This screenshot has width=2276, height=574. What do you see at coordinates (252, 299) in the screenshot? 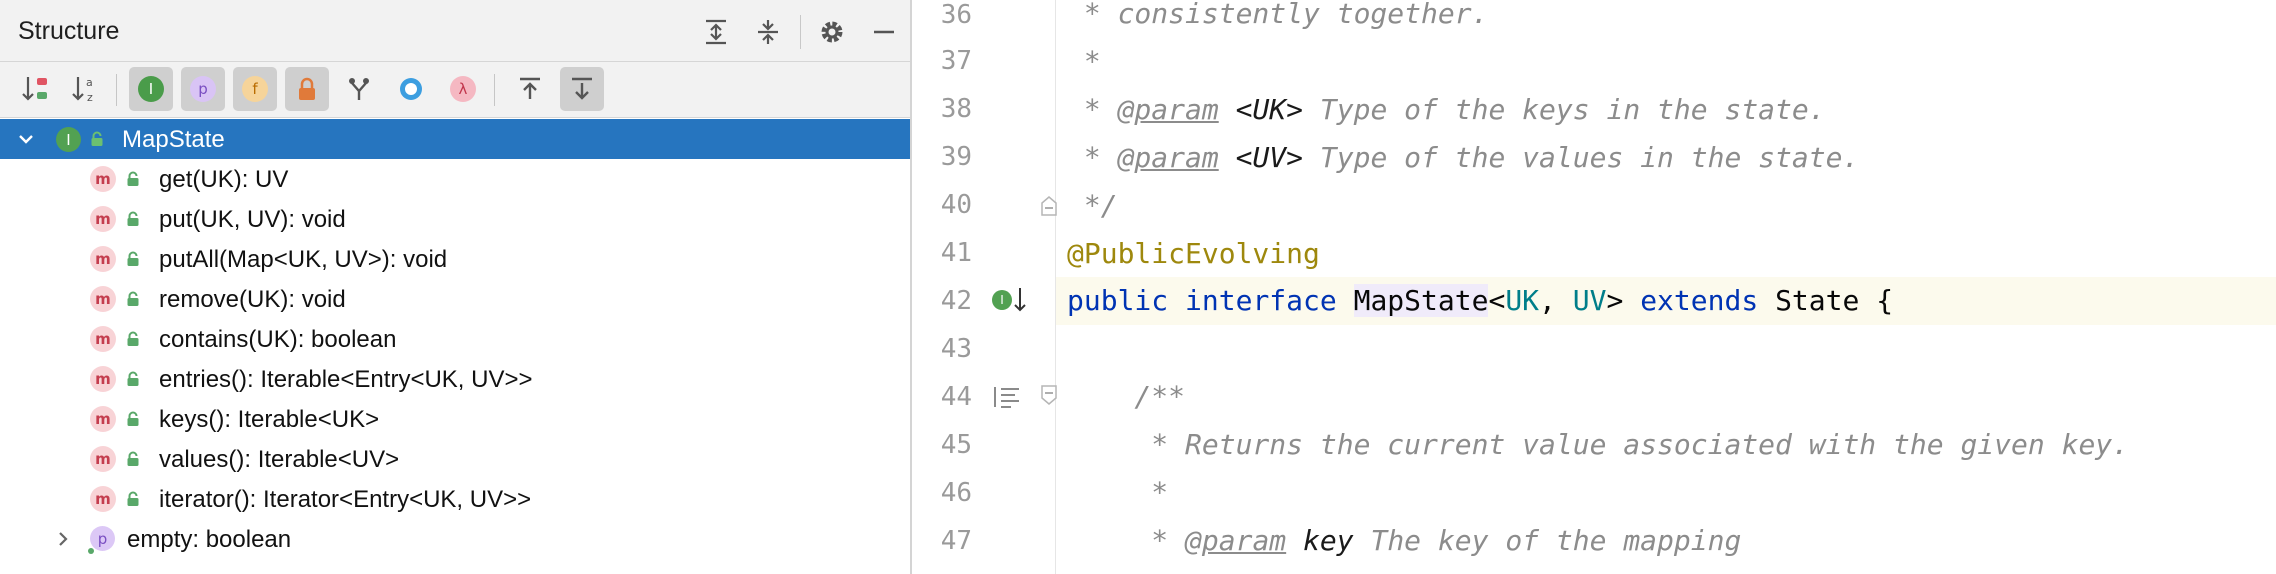
I see `method-label: remove(UK): void` at bounding box center [252, 299].